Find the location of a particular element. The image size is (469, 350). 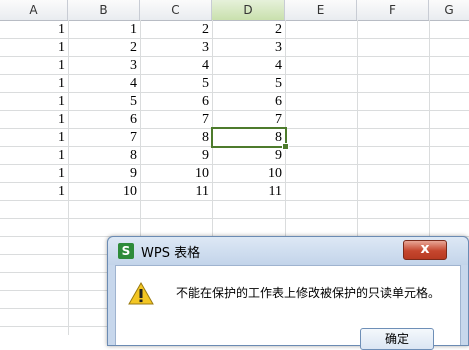

cell-a4: 1 is located at coordinates (34, 83).